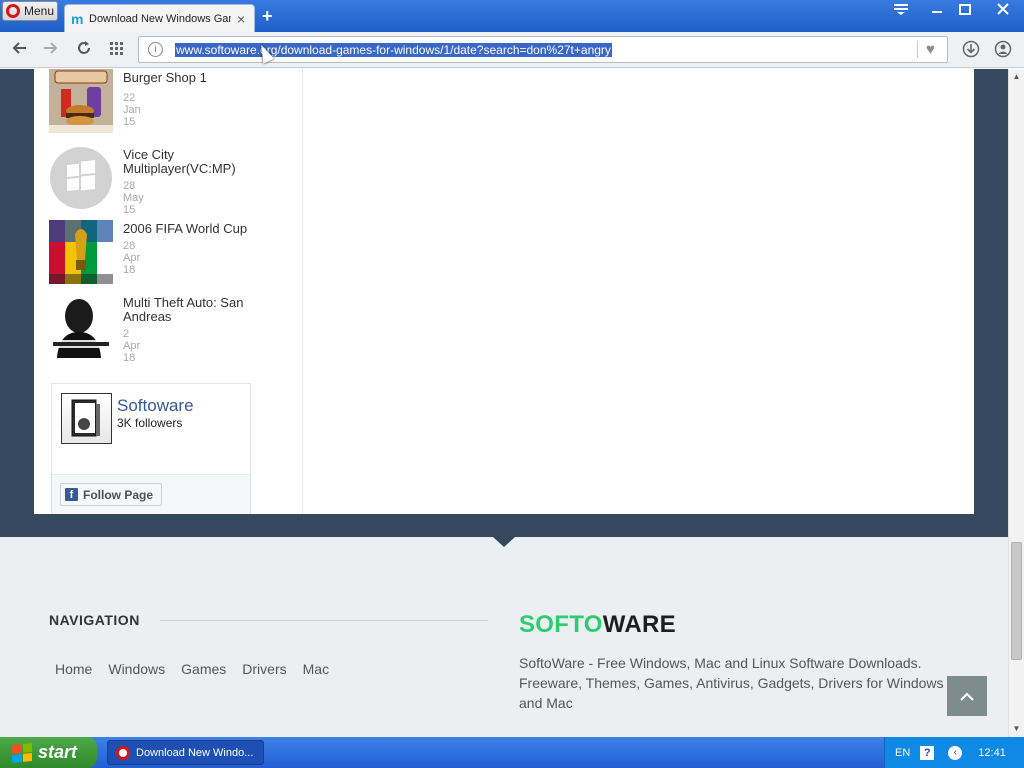 Image resolution: width=1024 pixels, height=768 pixels. I want to click on scroll-up-arrow-icon: ▲, so click(1016, 76).